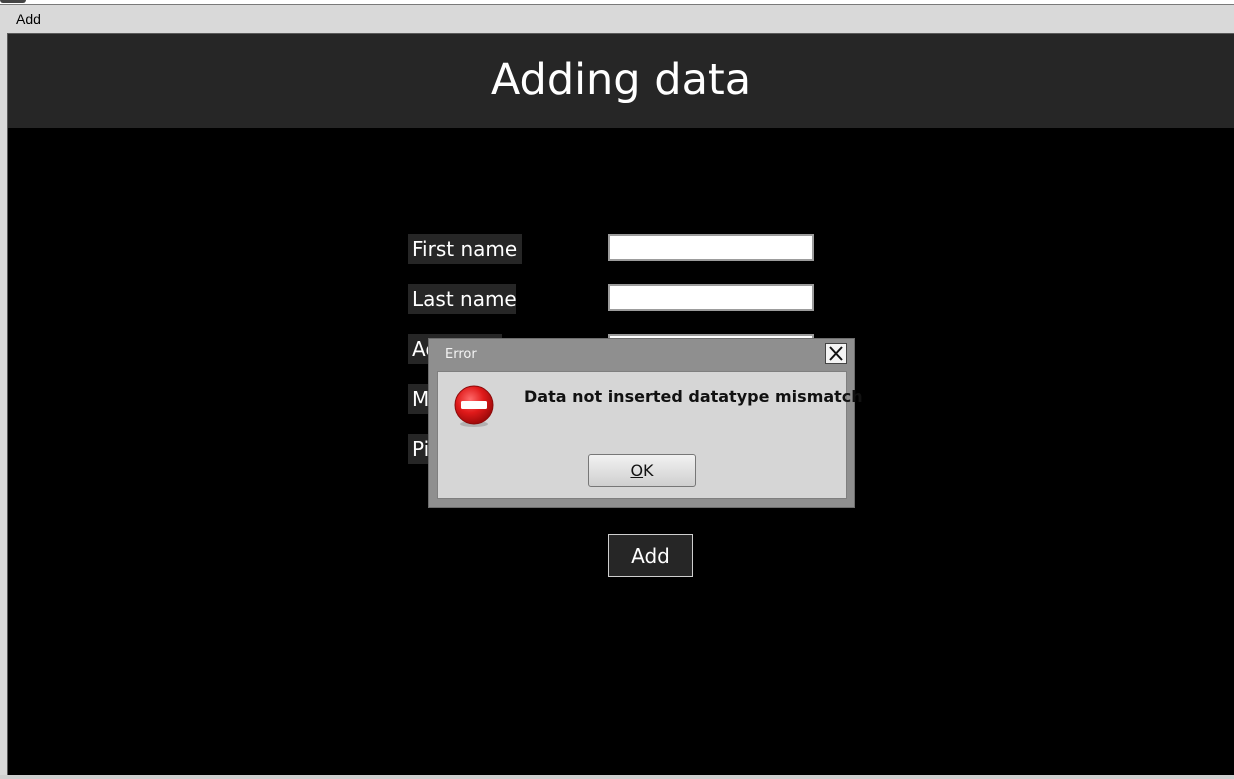  What do you see at coordinates (637, 470) in the screenshot?
I see `ok-mnemonic: O` at bounding box center [637, 470].